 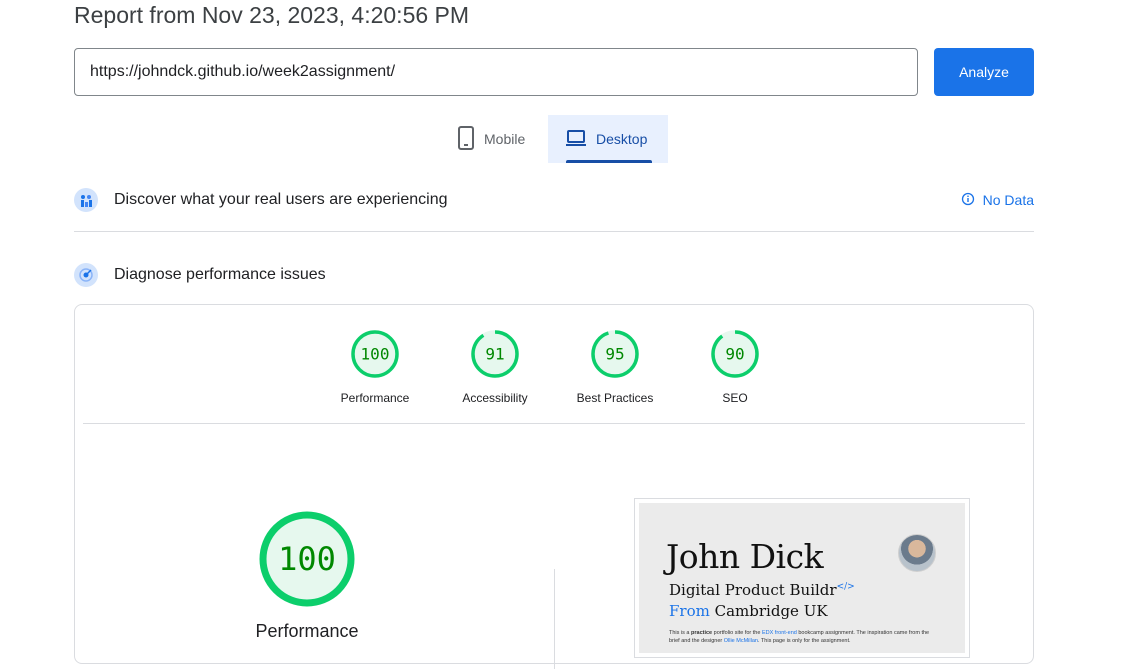 I want to click on tab-mobile-label: Mobile, so click(x=505, y=139).